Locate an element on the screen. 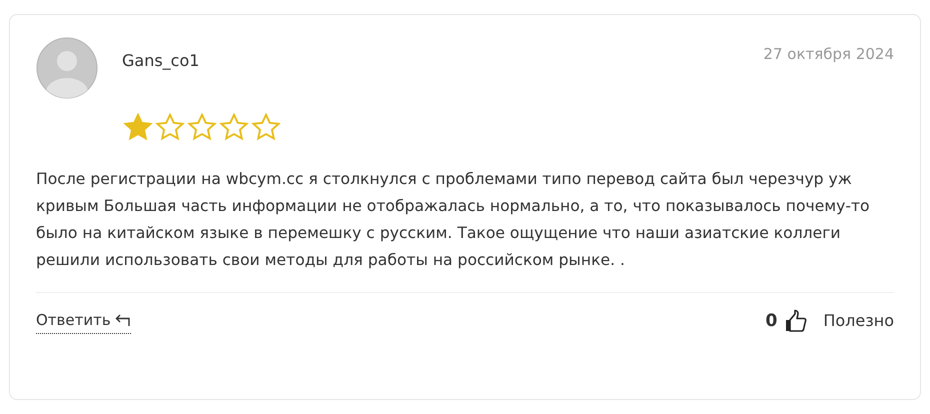 The height and width of the screenshot is (414, 930). review-date: 27 октября 2024 is located at coordinates (828, 54).